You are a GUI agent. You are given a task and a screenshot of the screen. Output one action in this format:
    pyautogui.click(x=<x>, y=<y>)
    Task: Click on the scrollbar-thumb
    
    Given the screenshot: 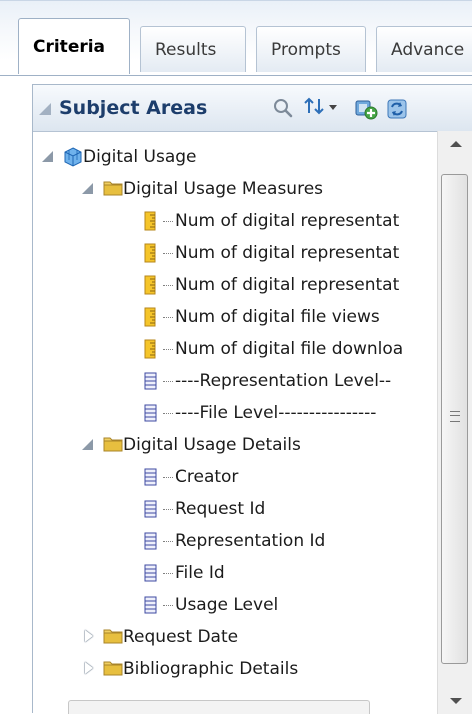 What is the action you would take?
    pyautogui.click(x=454, y=419)
    